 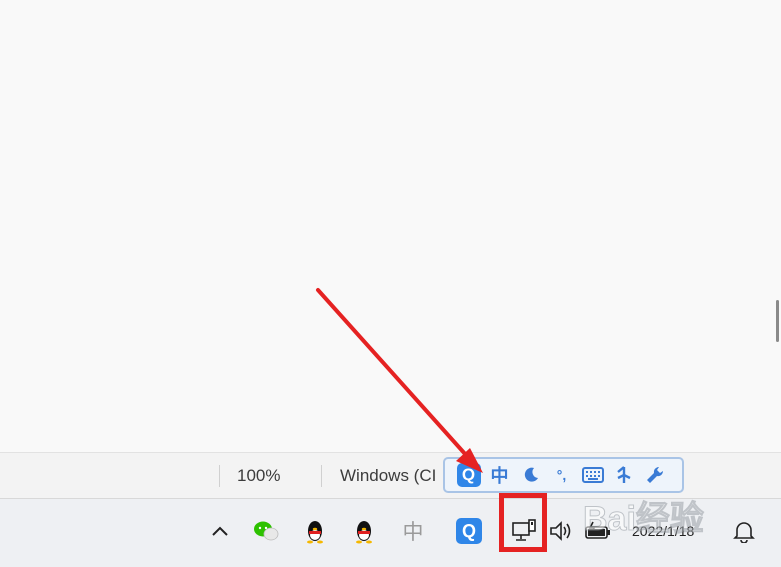 I want to click on chinese-input-icon: 中, so click(x=413, y=532).